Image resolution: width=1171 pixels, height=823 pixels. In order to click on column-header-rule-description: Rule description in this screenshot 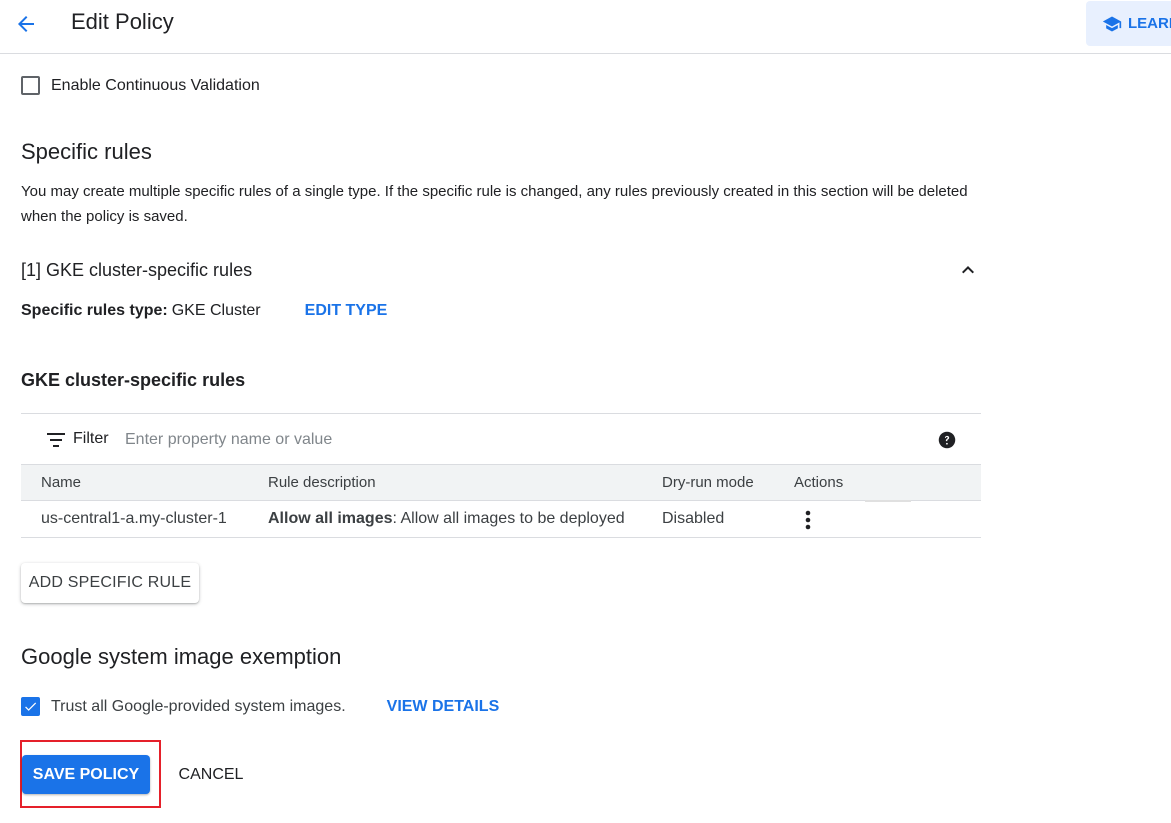, I will do `click(322, 482)`.